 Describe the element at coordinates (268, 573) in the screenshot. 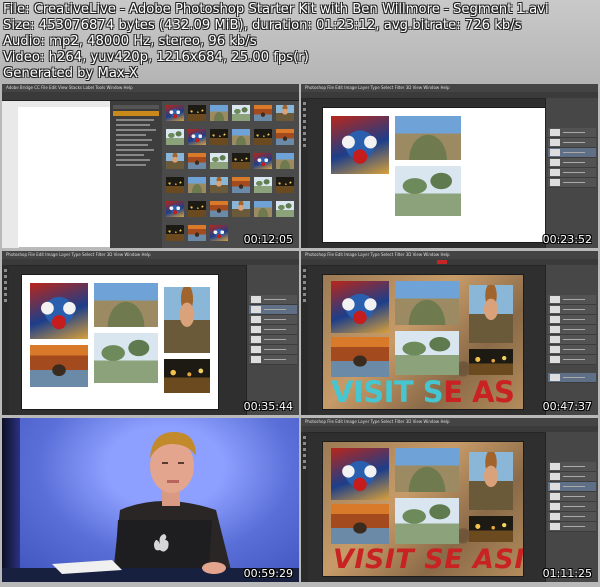

I see `timestamp: 00:59:29` at that location.